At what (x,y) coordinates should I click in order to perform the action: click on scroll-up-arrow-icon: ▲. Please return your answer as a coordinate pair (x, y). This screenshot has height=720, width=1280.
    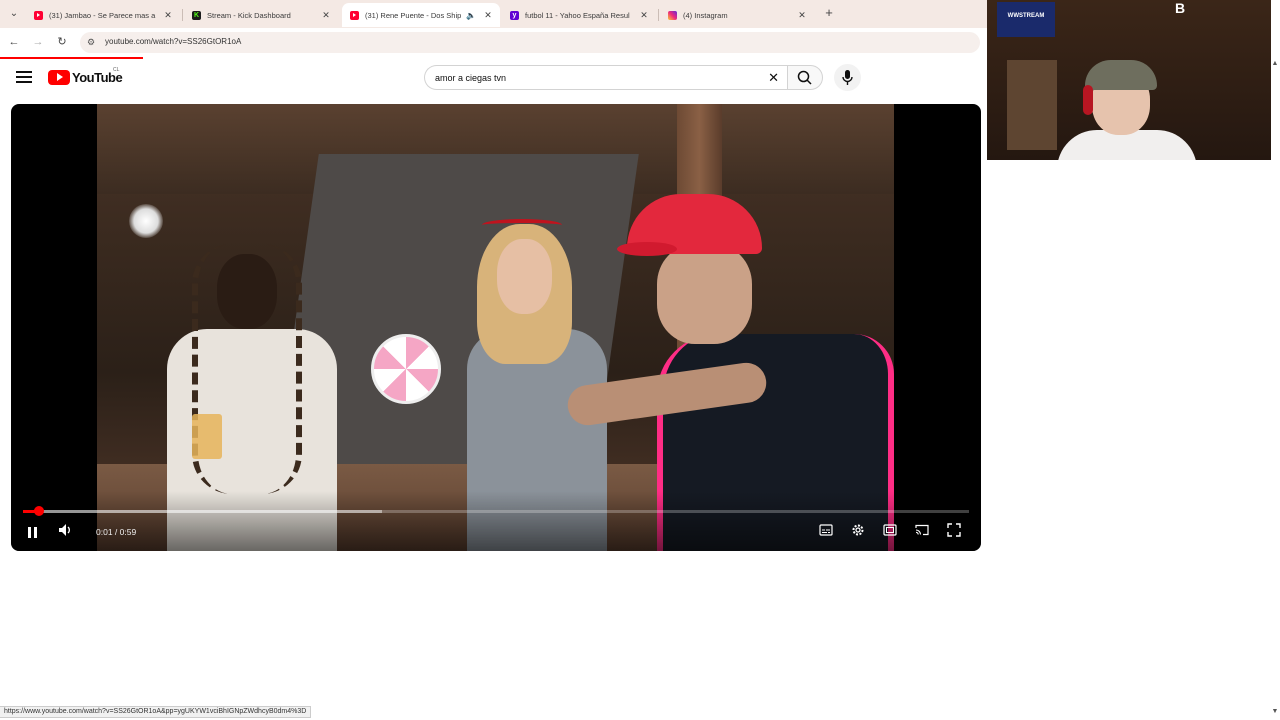
    Looking at the image, I should click on (1275, 65).